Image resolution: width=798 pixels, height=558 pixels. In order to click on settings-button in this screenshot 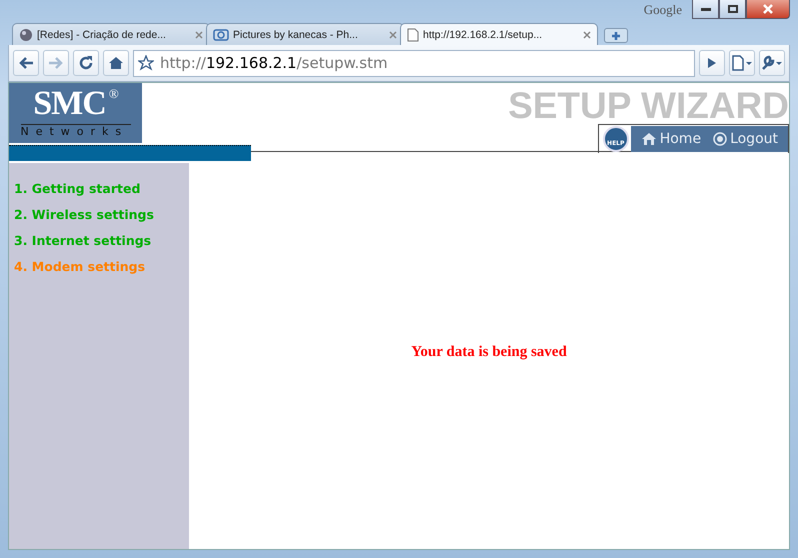, I will do `click(772, 63)`.